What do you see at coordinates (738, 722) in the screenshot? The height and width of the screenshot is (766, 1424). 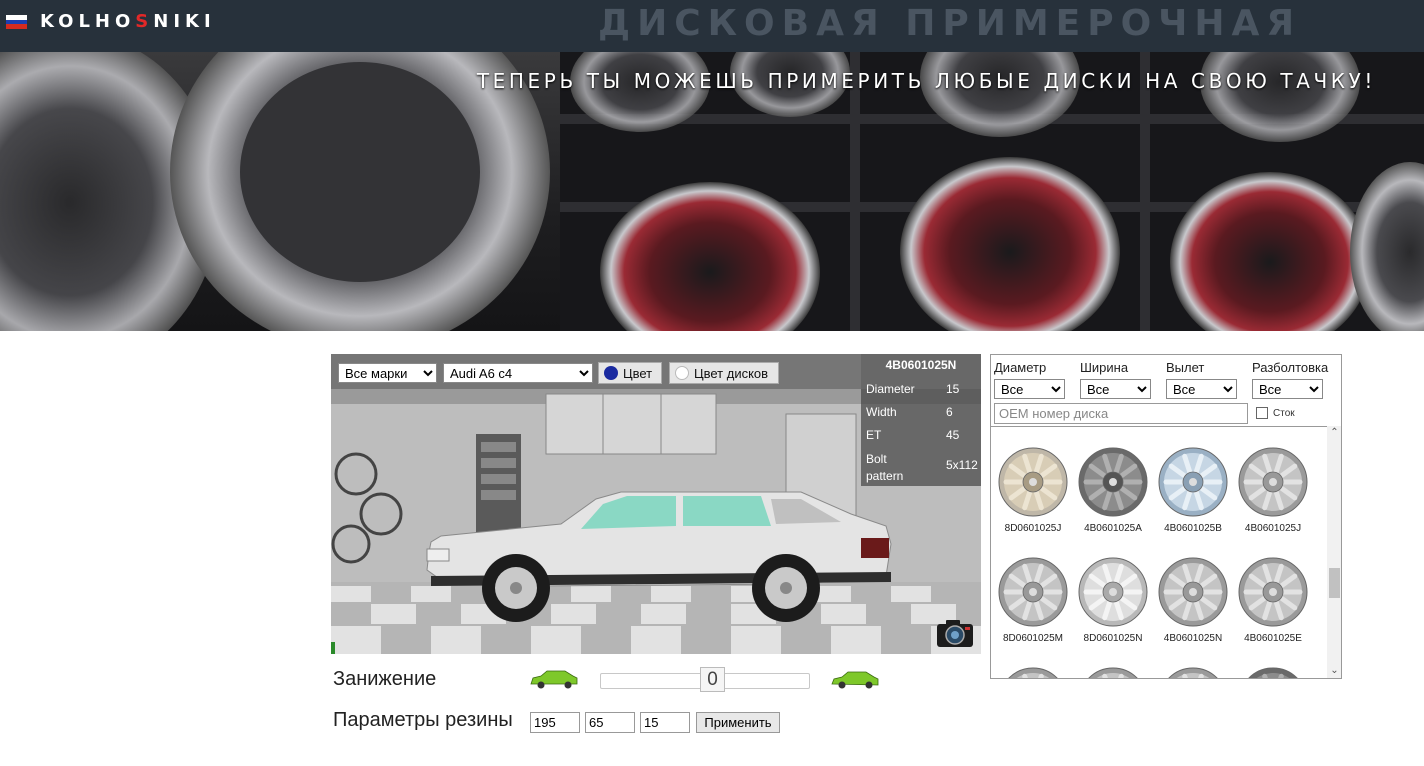 I see `apply-button: Применить` at bounding box center [738, 722].